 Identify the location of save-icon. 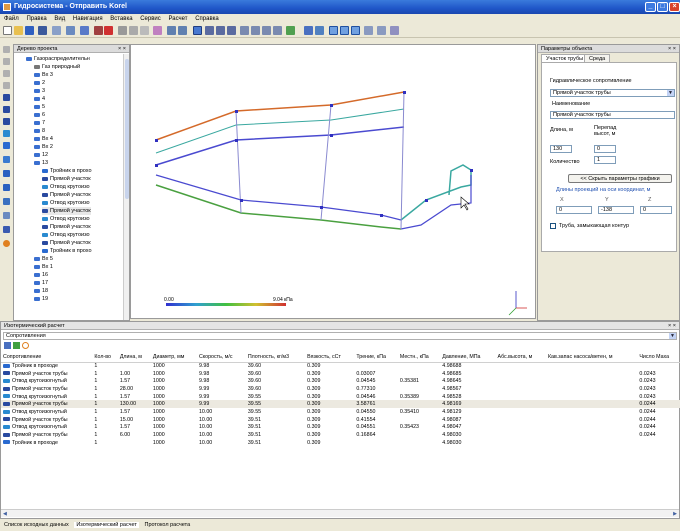
(29, 30).